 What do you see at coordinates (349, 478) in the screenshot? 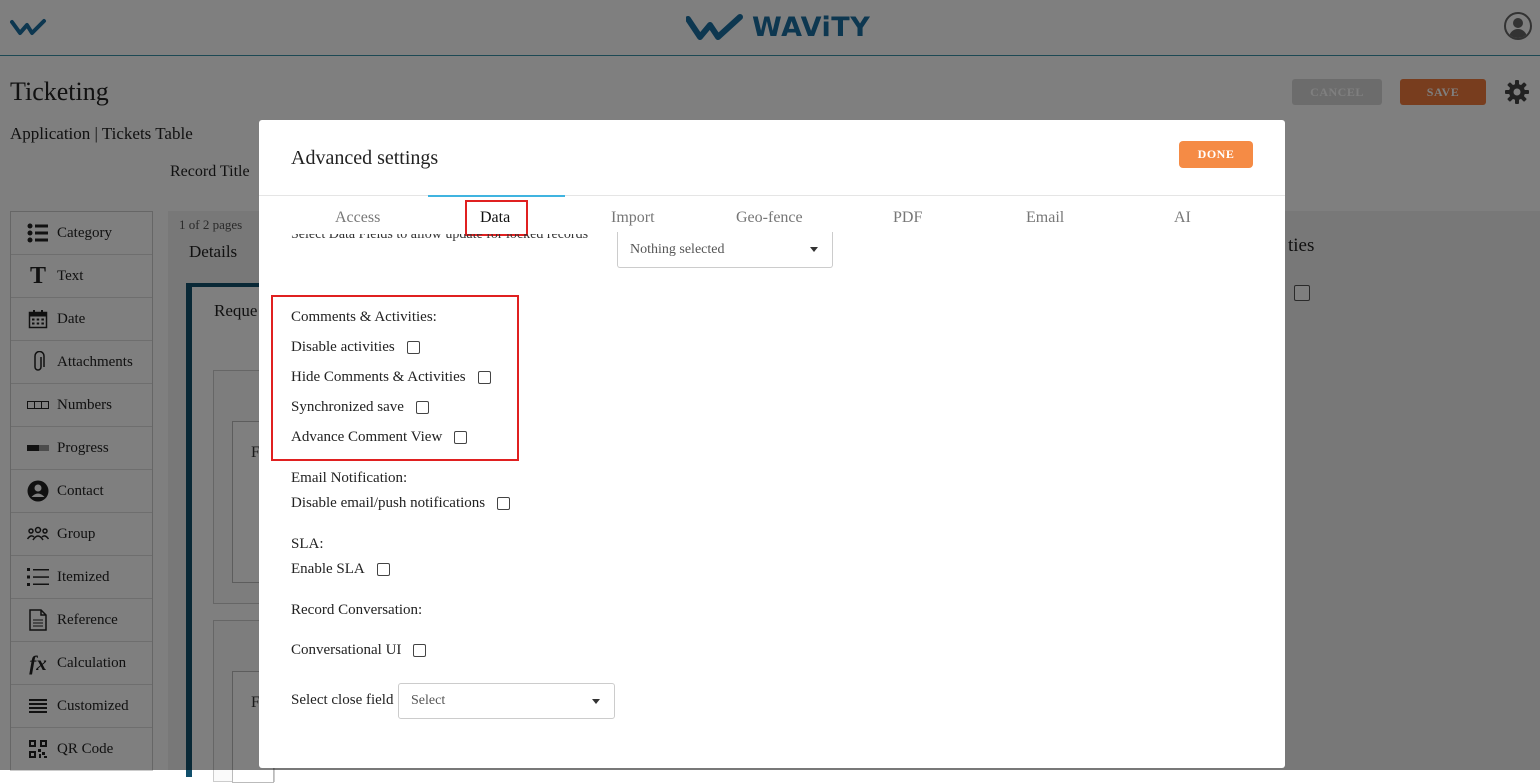
I see `email-notification-header: Email Notification:` at bounding box center [349, 478].